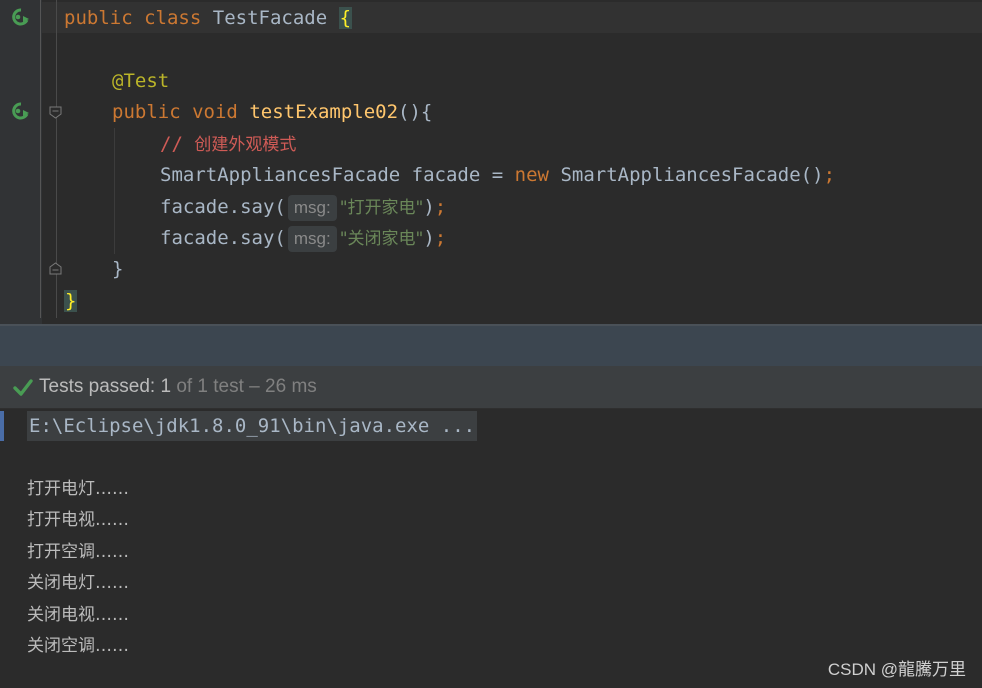 This screenshot has height=688, width=982. Describe the element at coordinates (97, 386) in the screenshot. I see `status-prefix: Tests passed:` at that location.